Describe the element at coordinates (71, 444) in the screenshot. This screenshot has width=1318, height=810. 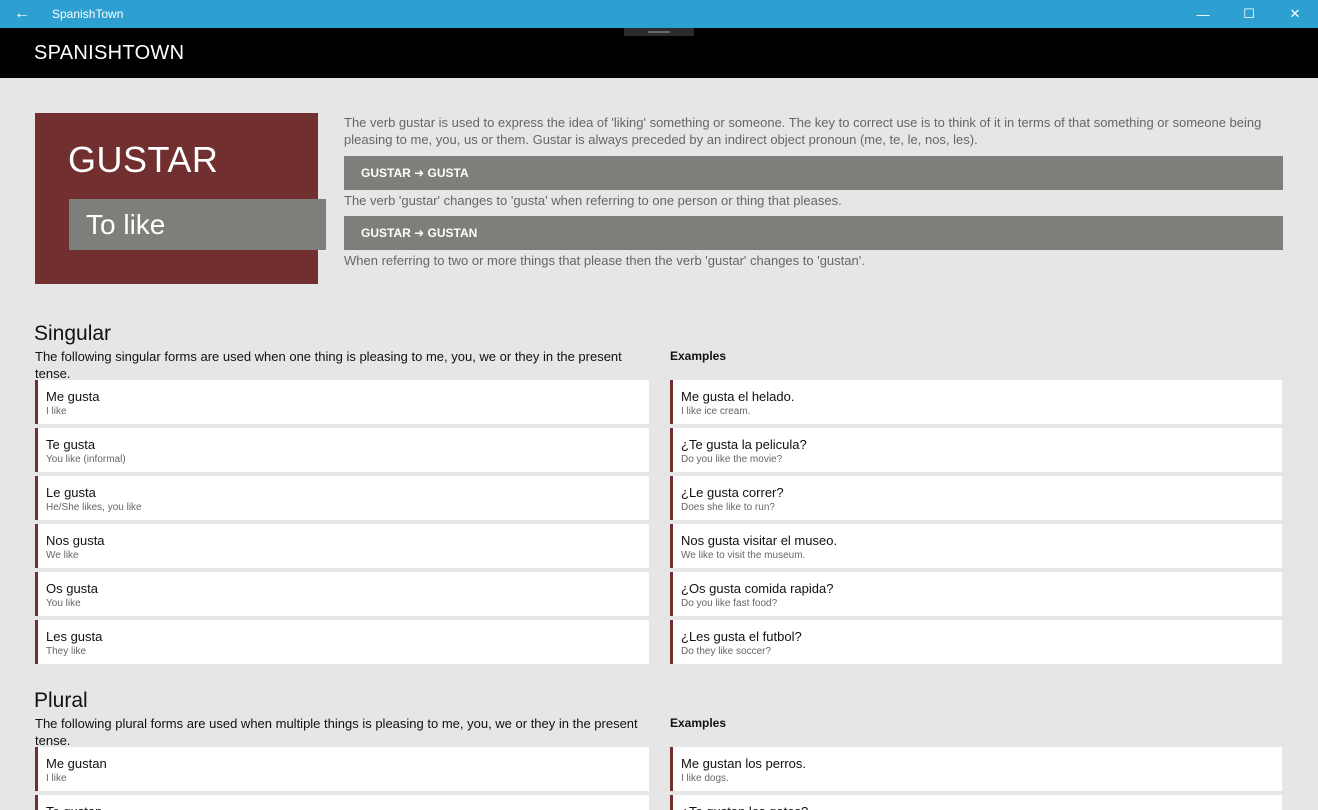
I see `item-primary: Te gusta` at that location.